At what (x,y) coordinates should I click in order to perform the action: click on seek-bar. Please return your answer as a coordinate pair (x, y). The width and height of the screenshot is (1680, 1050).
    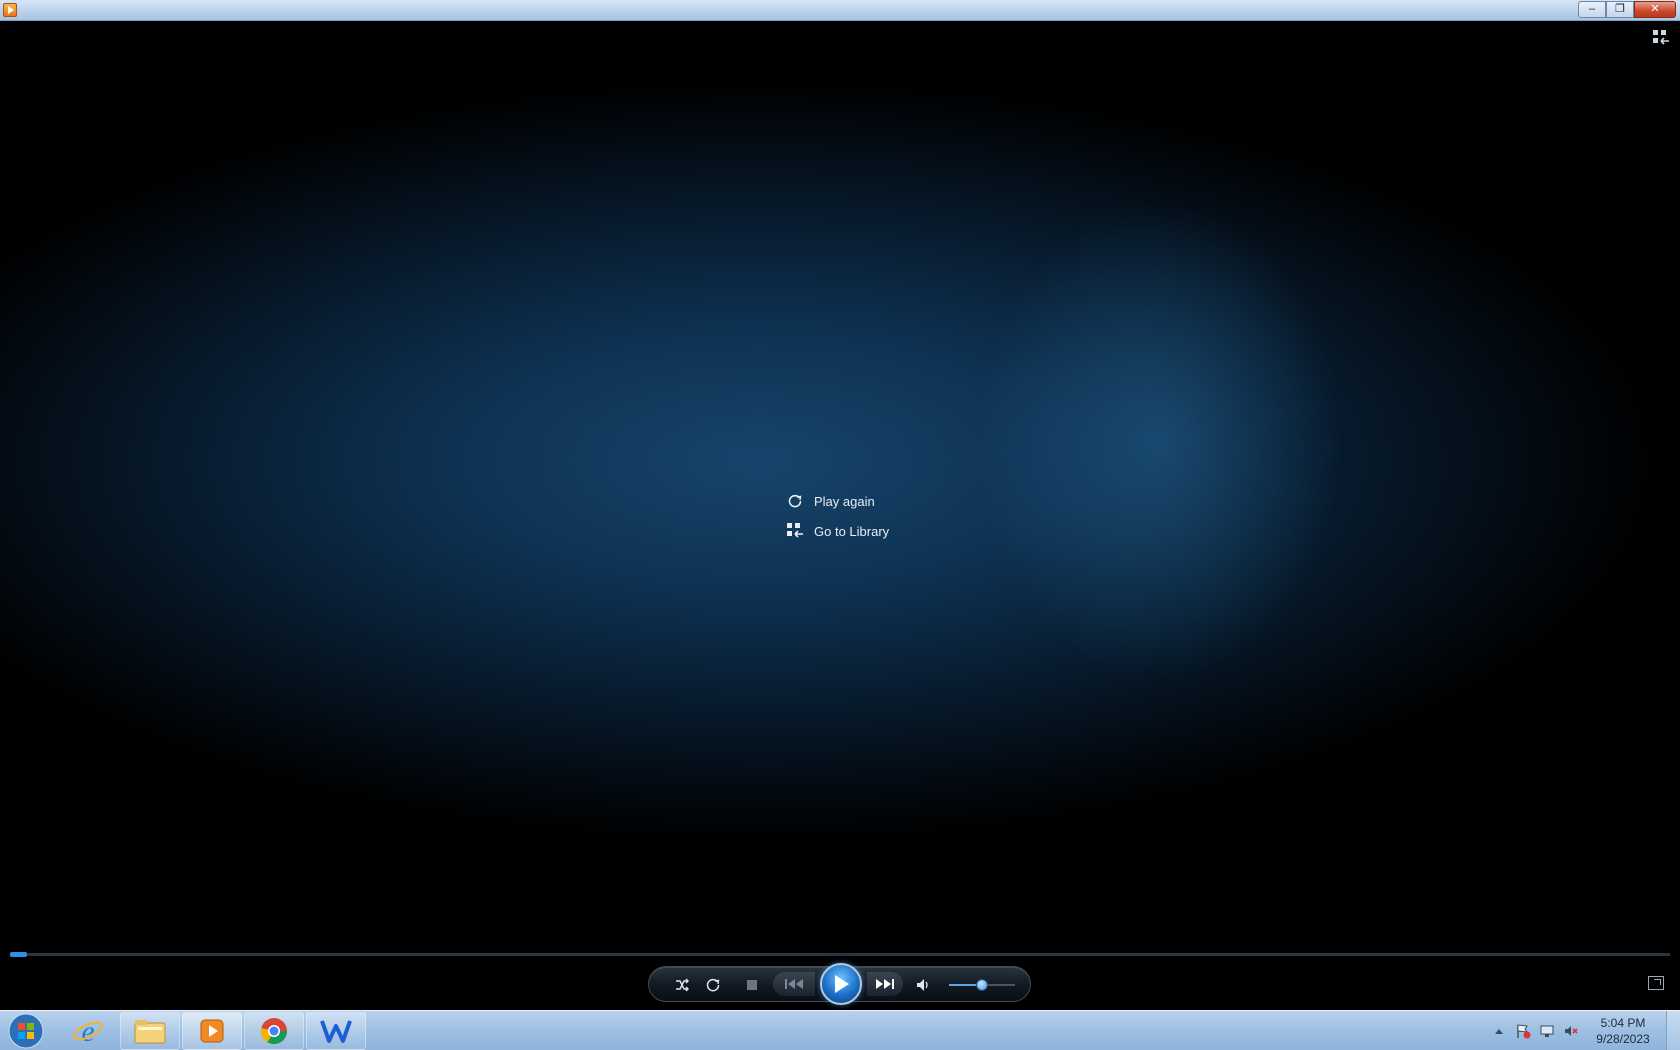
    Looking at the image, I should click on (840, 954).